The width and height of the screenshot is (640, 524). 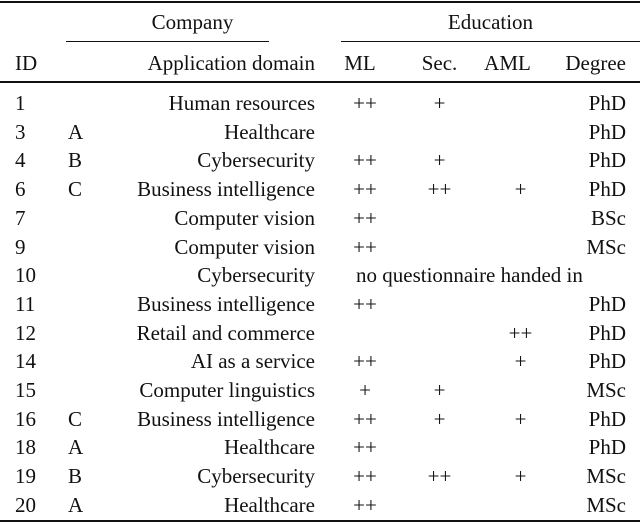 What do you see at coordinates (225, 332) in the screenshot?
I see `cell-domain: Retail and commerce` at bounding box center [225, 332].